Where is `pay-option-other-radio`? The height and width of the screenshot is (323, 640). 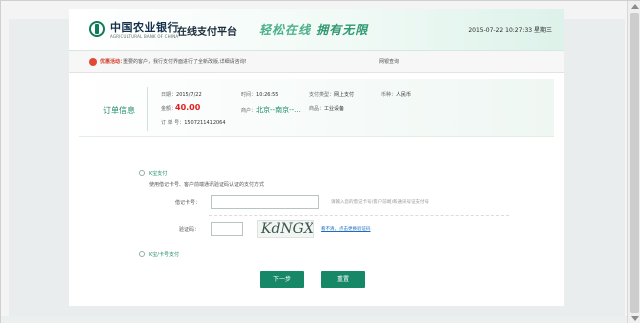 pay-option-other-radio is located at coordinates (142, 254).